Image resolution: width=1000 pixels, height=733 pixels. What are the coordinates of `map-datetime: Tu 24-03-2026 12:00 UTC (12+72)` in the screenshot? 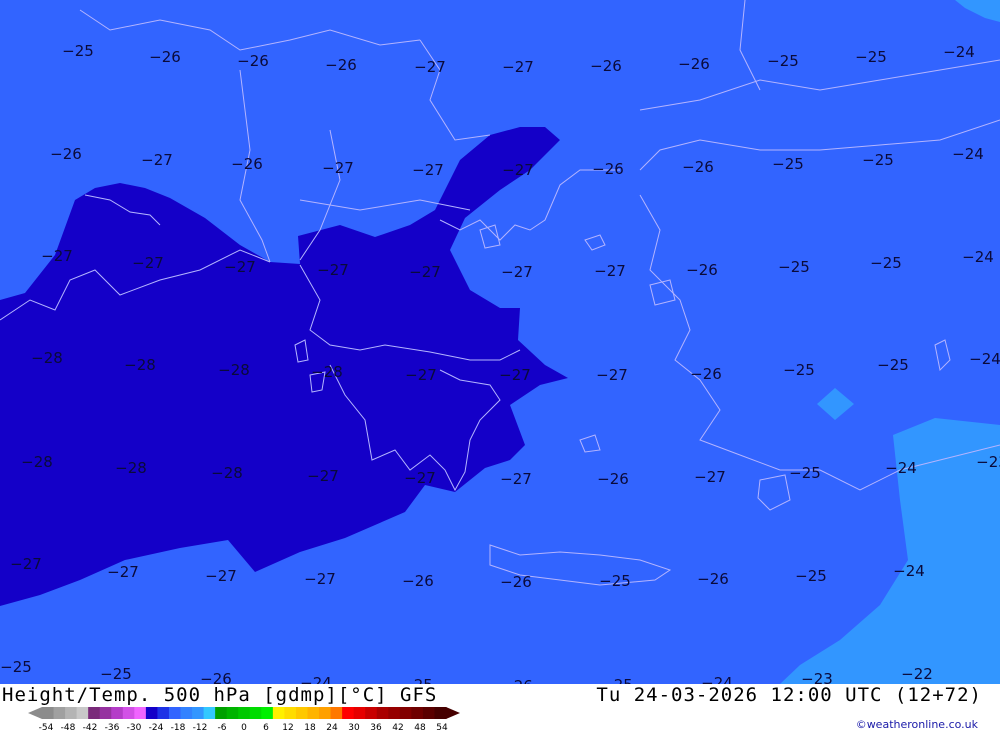 It's located at (789, 695).